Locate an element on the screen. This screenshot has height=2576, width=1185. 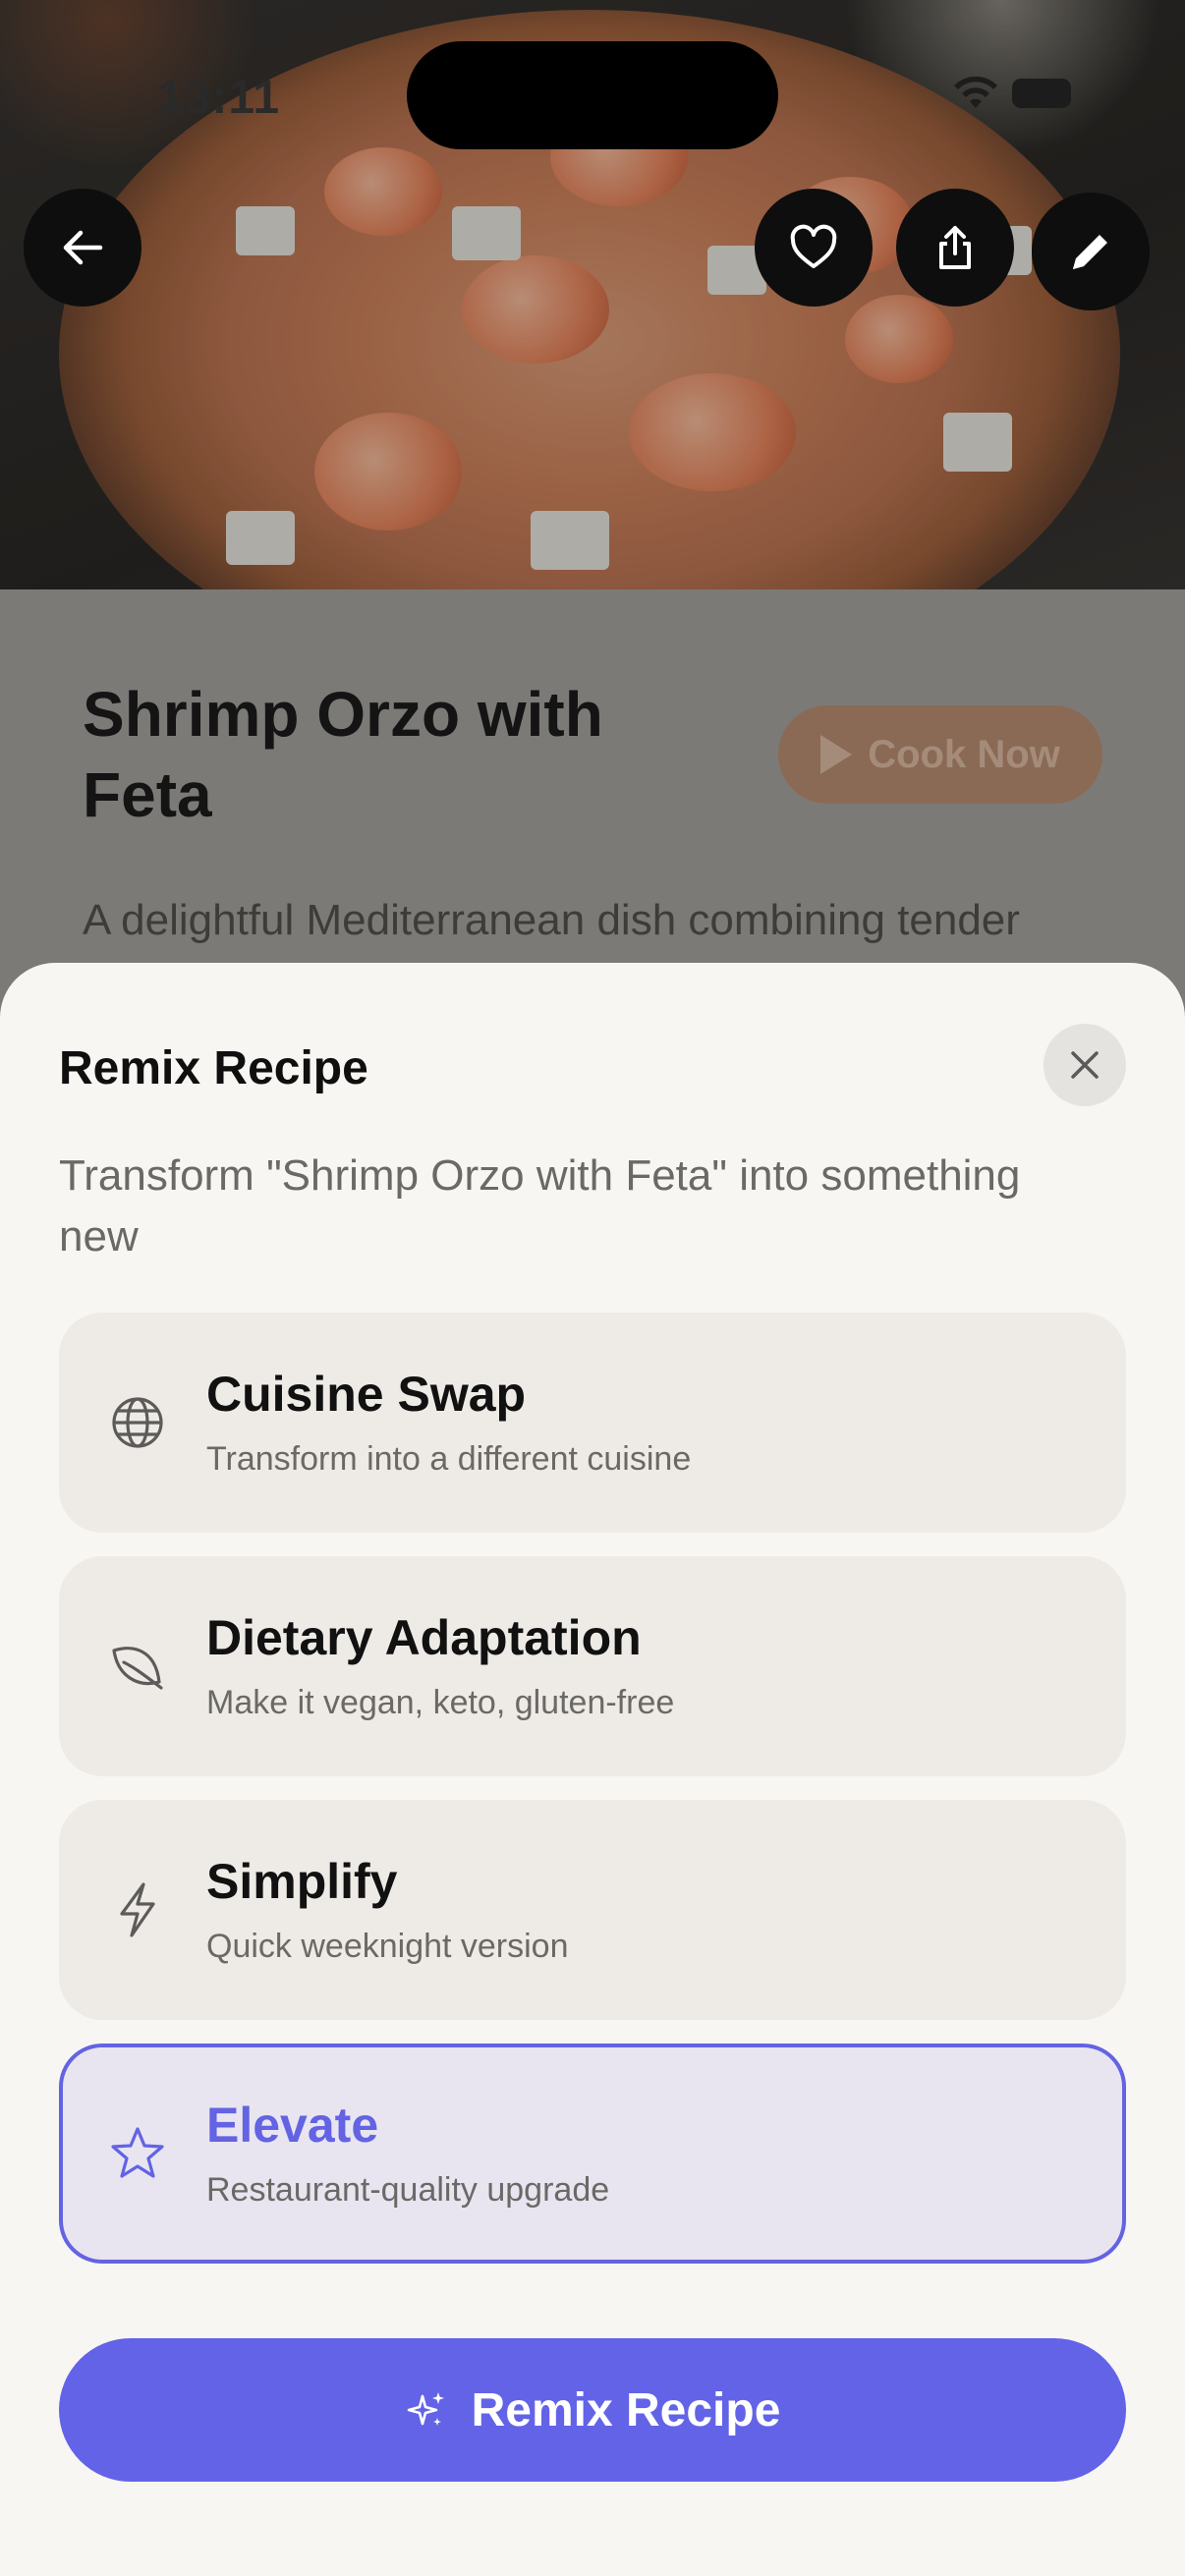
dynamic-island is located at coordinates (592, 95).